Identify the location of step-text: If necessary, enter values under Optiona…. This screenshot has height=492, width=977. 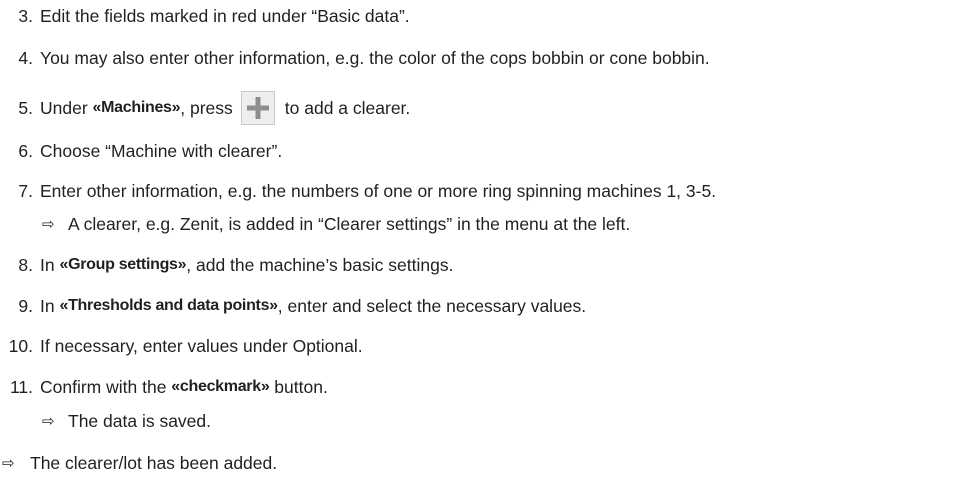
(201, 345).